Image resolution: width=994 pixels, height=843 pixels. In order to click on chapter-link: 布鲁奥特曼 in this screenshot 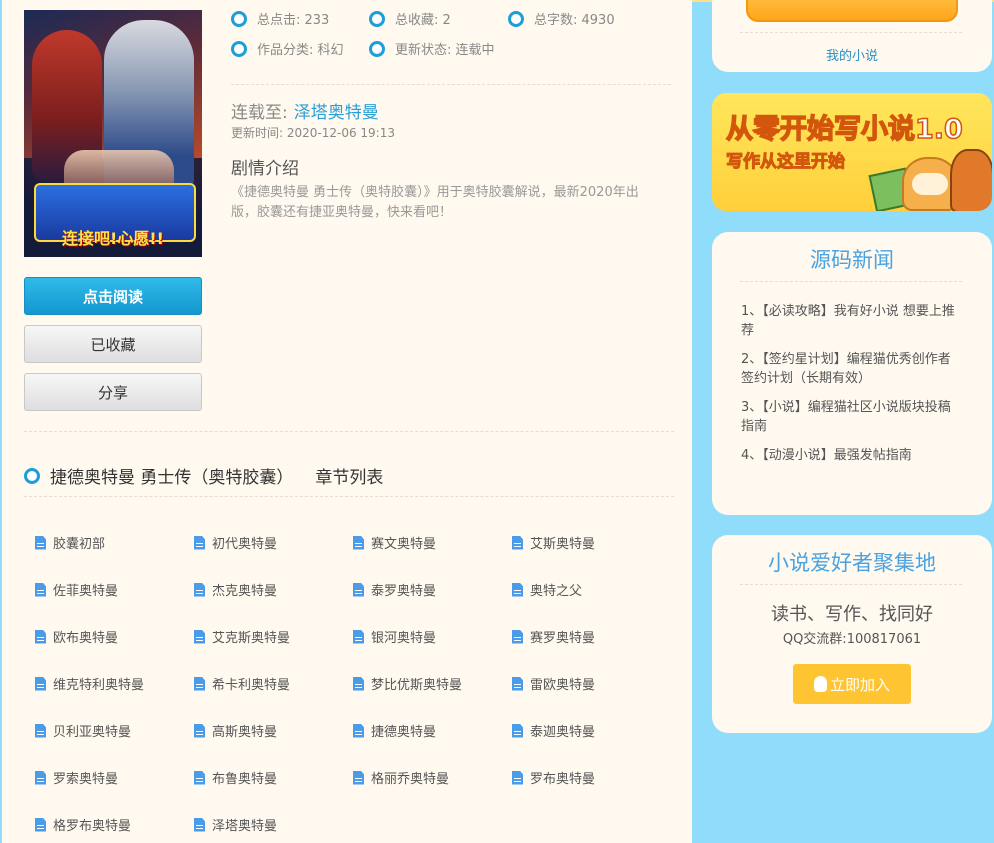, I will do `click(235, 777)`.